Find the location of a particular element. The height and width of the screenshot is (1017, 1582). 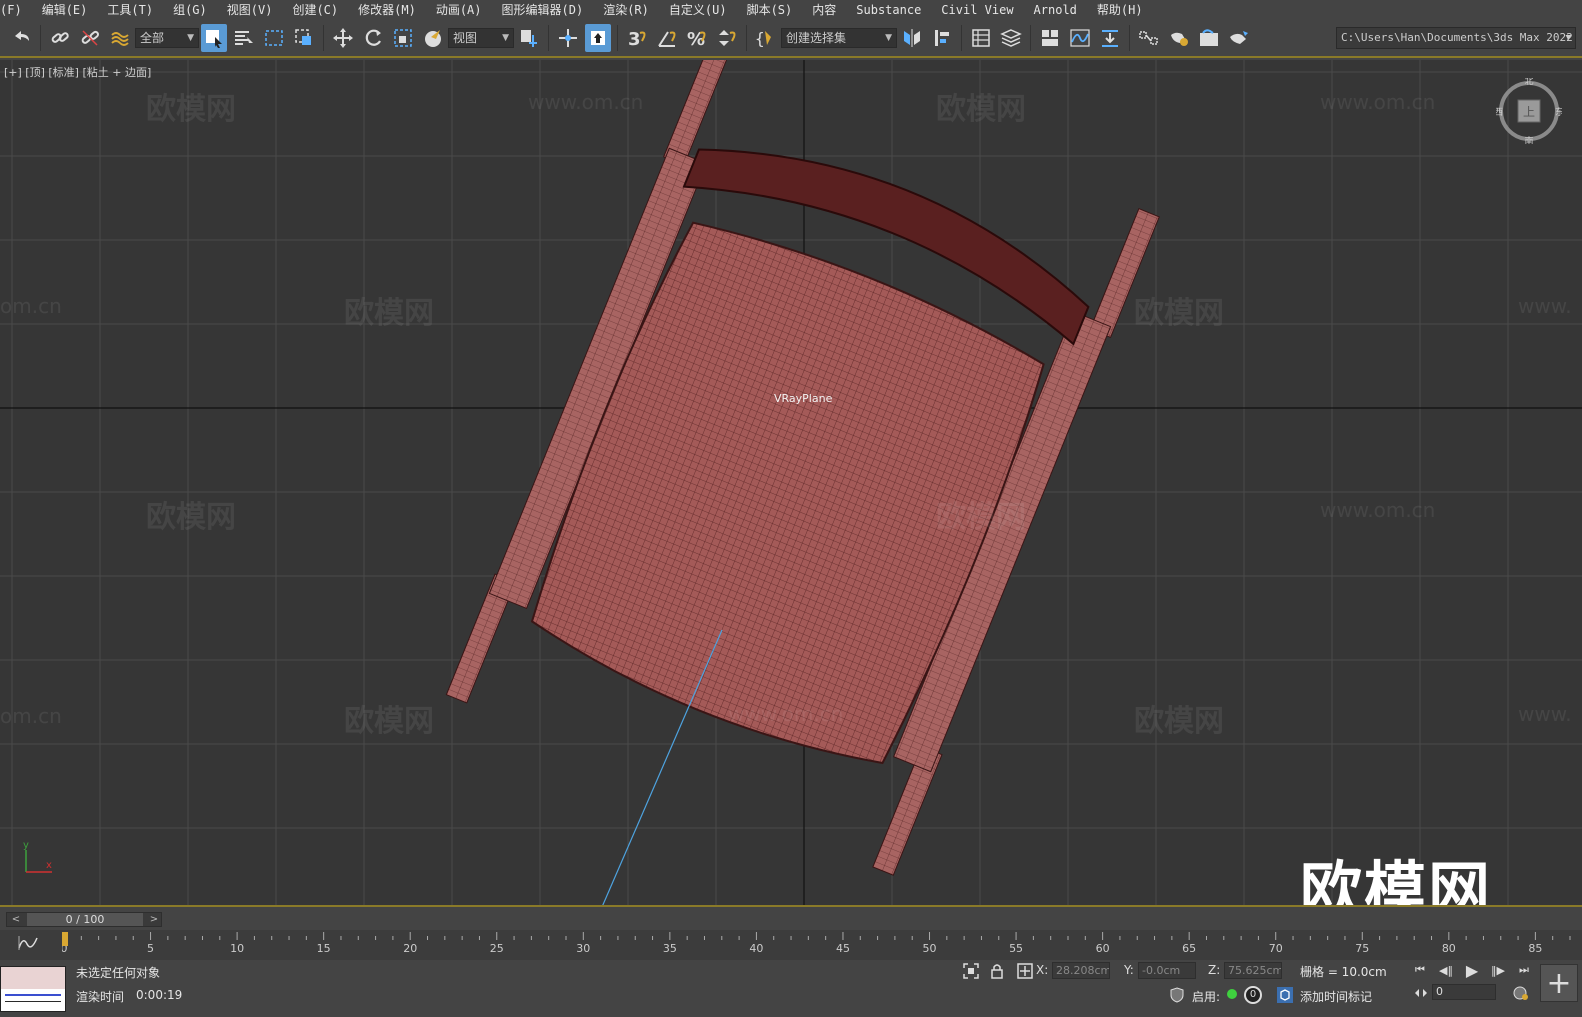

z-coord-field: 75.625cm is located at coordinates (1253, 970).